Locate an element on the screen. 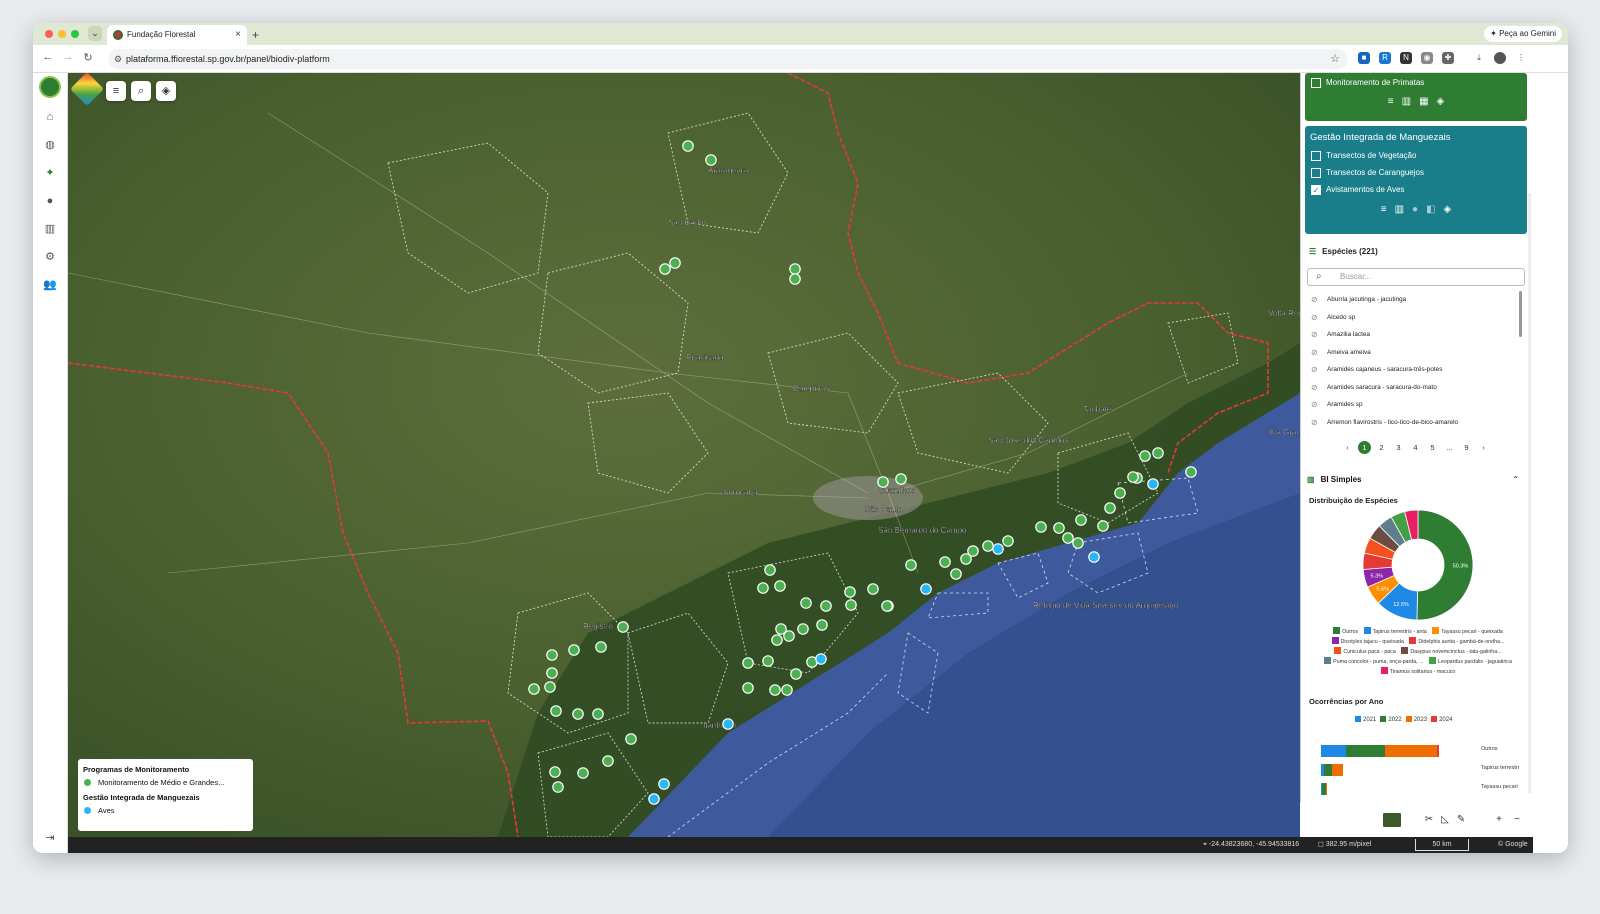  pin-icon: ● is located at coordinates (1415, 209).